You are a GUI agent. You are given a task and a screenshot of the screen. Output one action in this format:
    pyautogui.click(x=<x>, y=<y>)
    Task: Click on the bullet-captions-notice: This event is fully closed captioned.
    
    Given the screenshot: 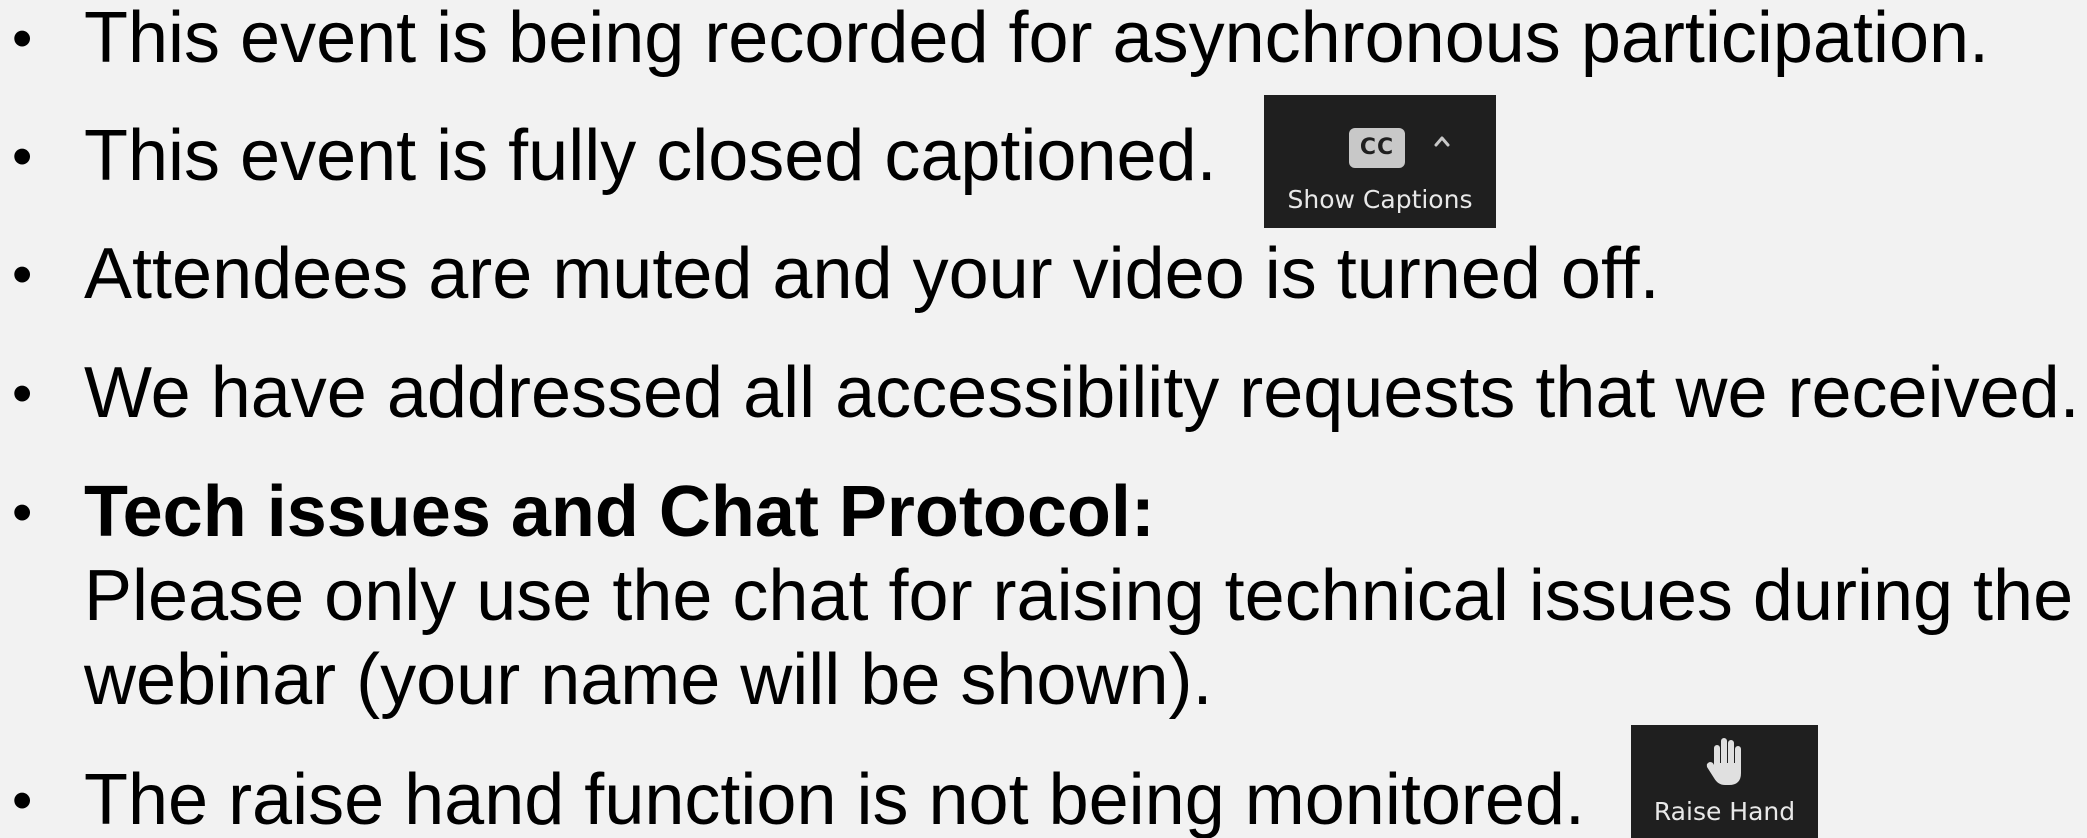 What is the action you would take?
    pyautogui.click(x=650, y=156)
    